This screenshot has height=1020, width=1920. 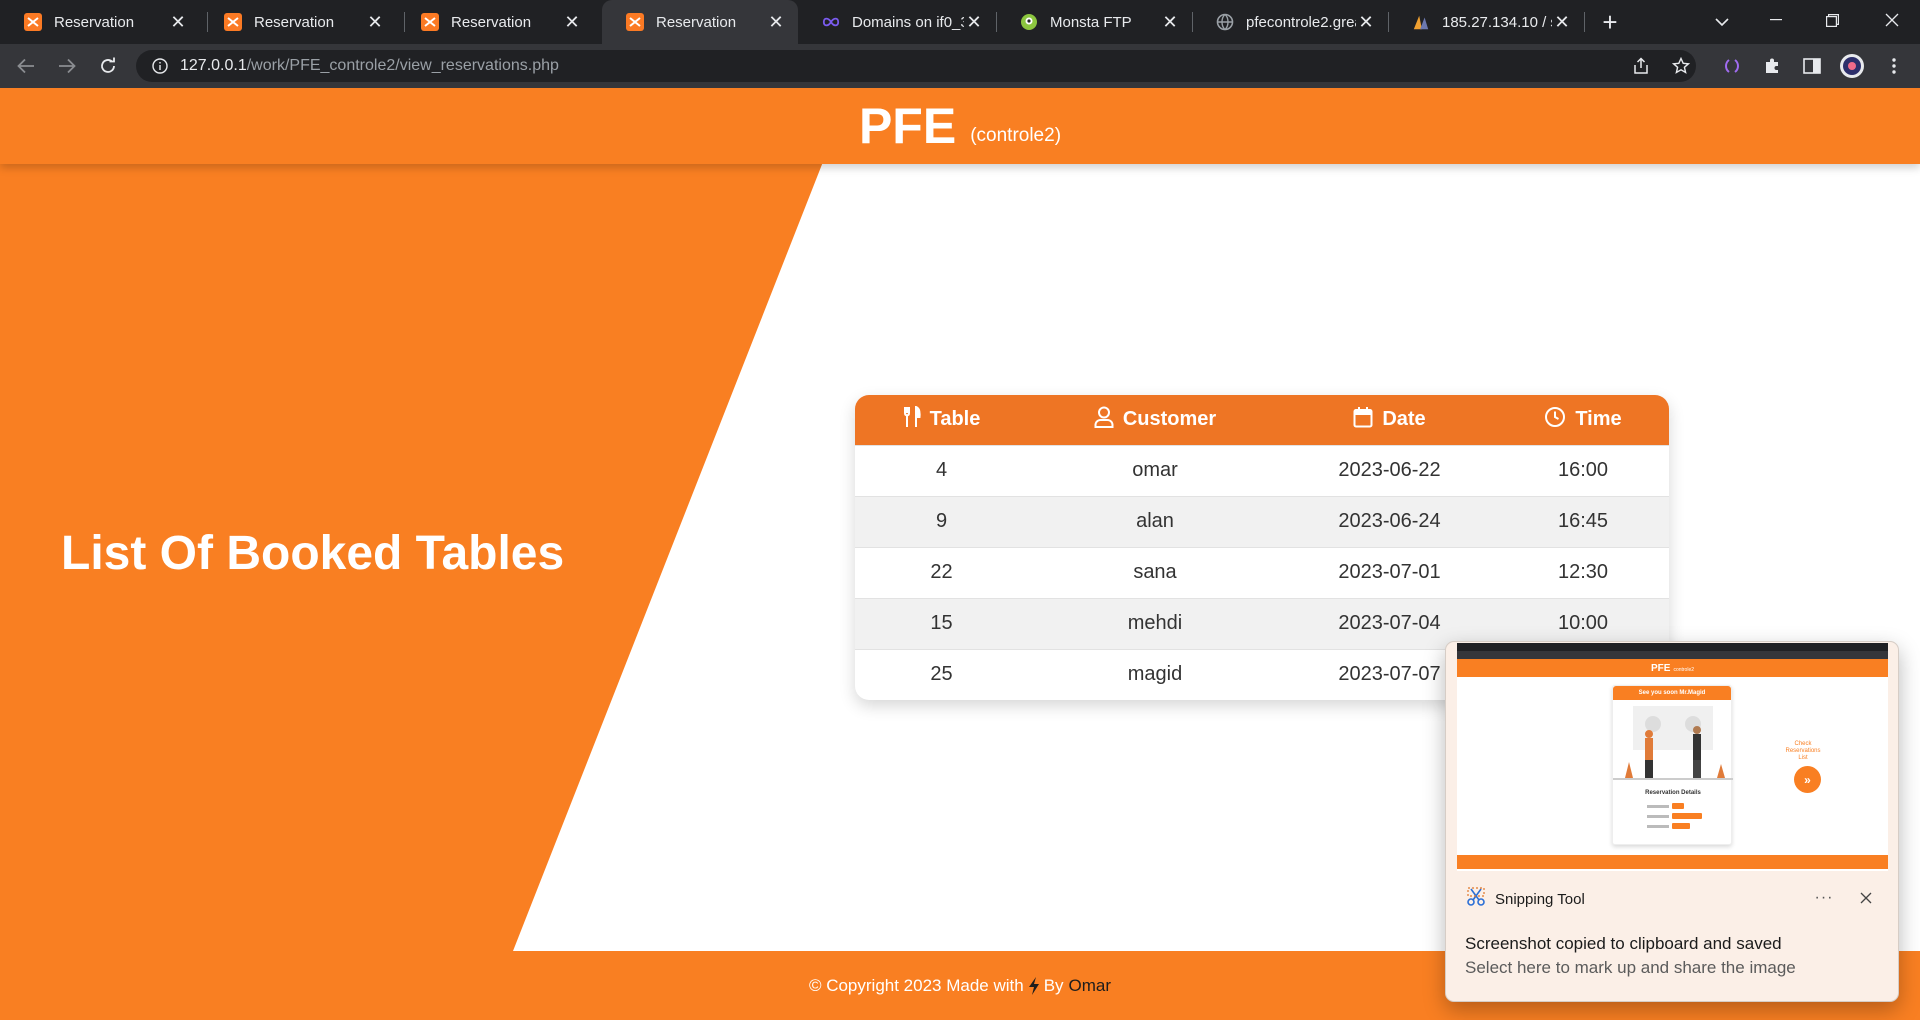 What do you see at coordinates (1155, 572) in the screenshot?
I see `cell-customer: sana` at bounding box center [1155, 572].